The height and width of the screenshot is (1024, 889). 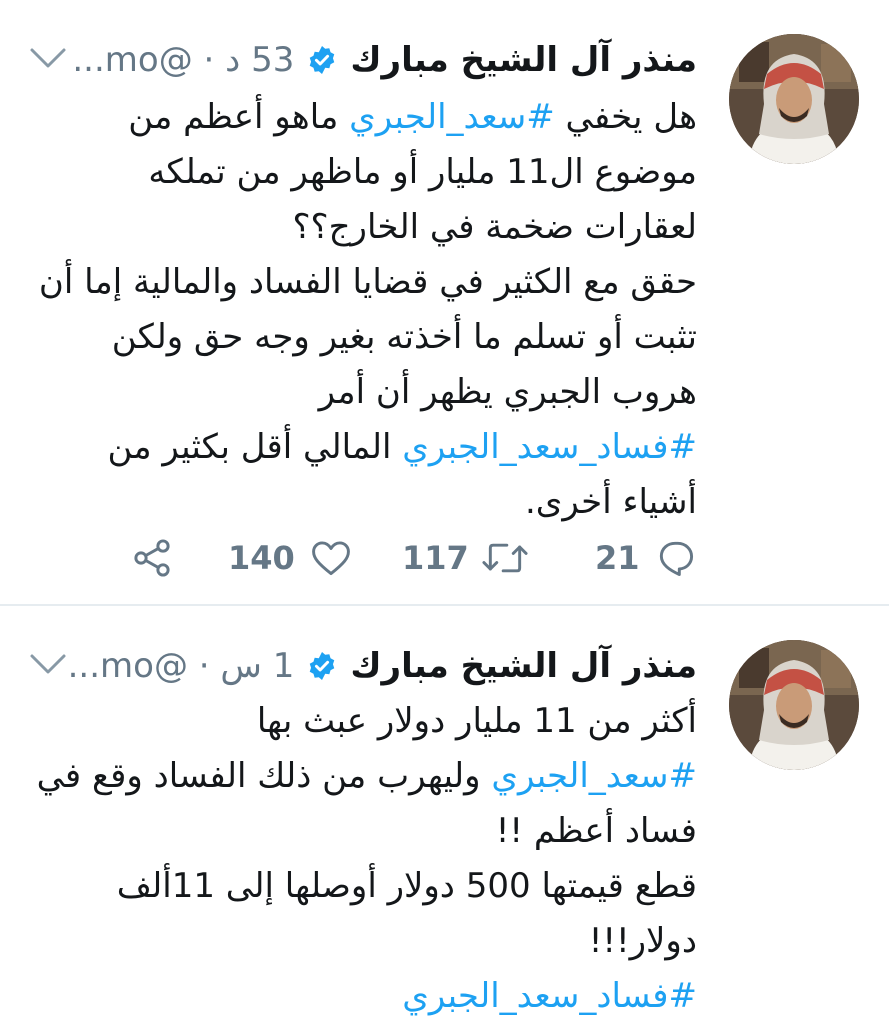 I want to click on heart-icon, so click(x=330, y=558).